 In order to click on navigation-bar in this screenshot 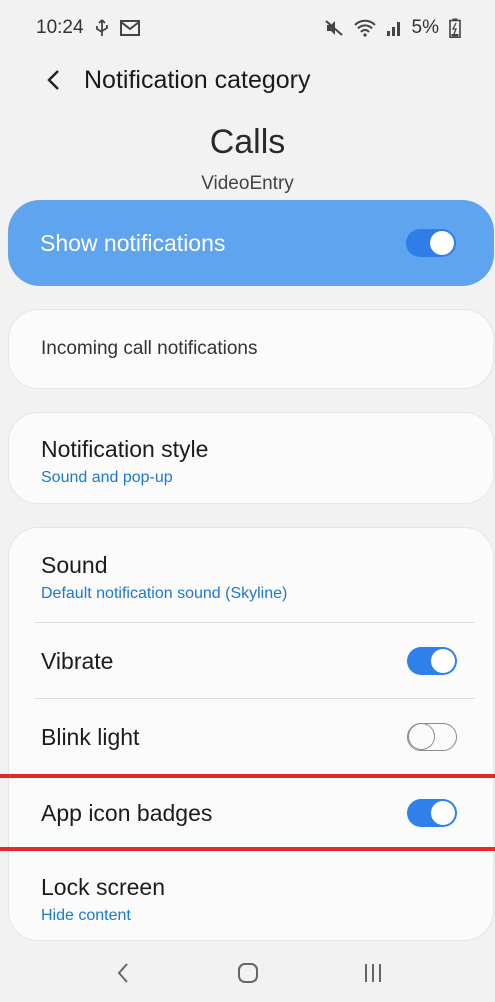, I will do `click(247, 973)`.